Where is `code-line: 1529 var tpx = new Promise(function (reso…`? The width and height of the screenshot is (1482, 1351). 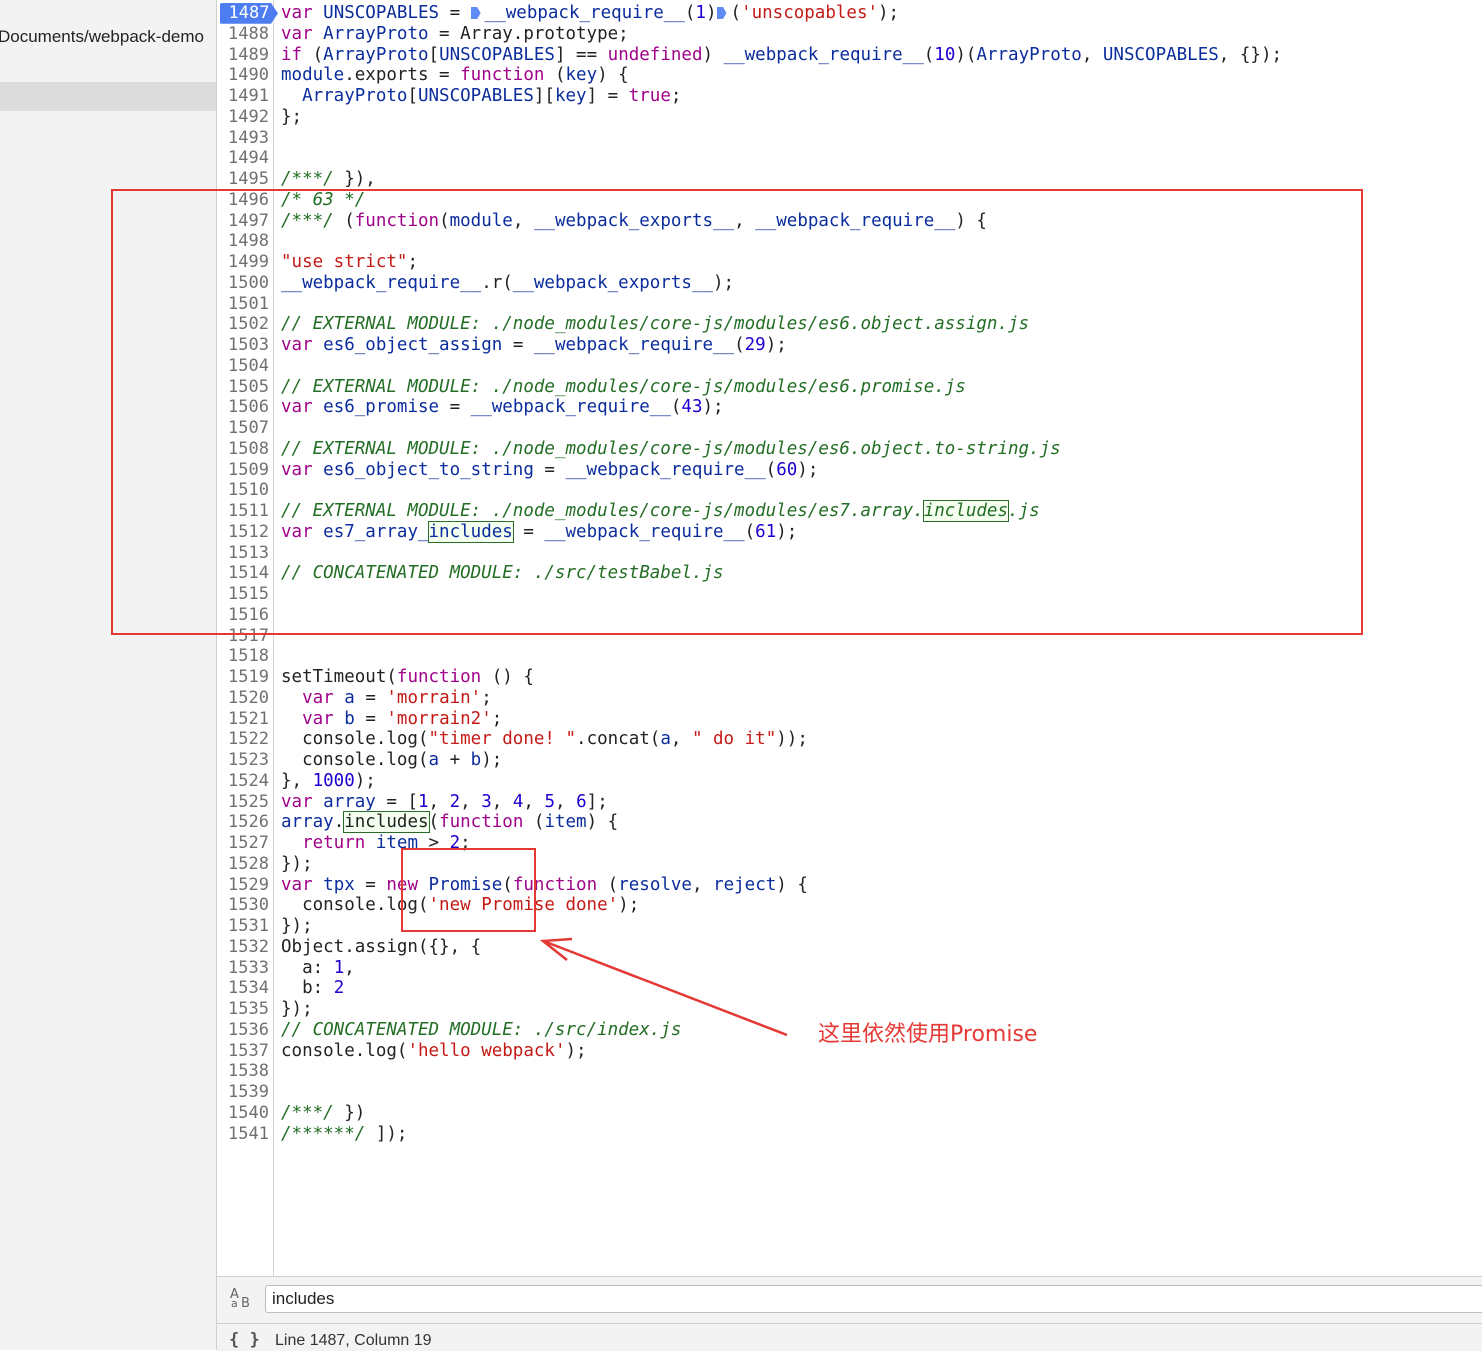 code-line: 1529 var tpx = new Promise(function (reso… is located at coordinates (849, 885).